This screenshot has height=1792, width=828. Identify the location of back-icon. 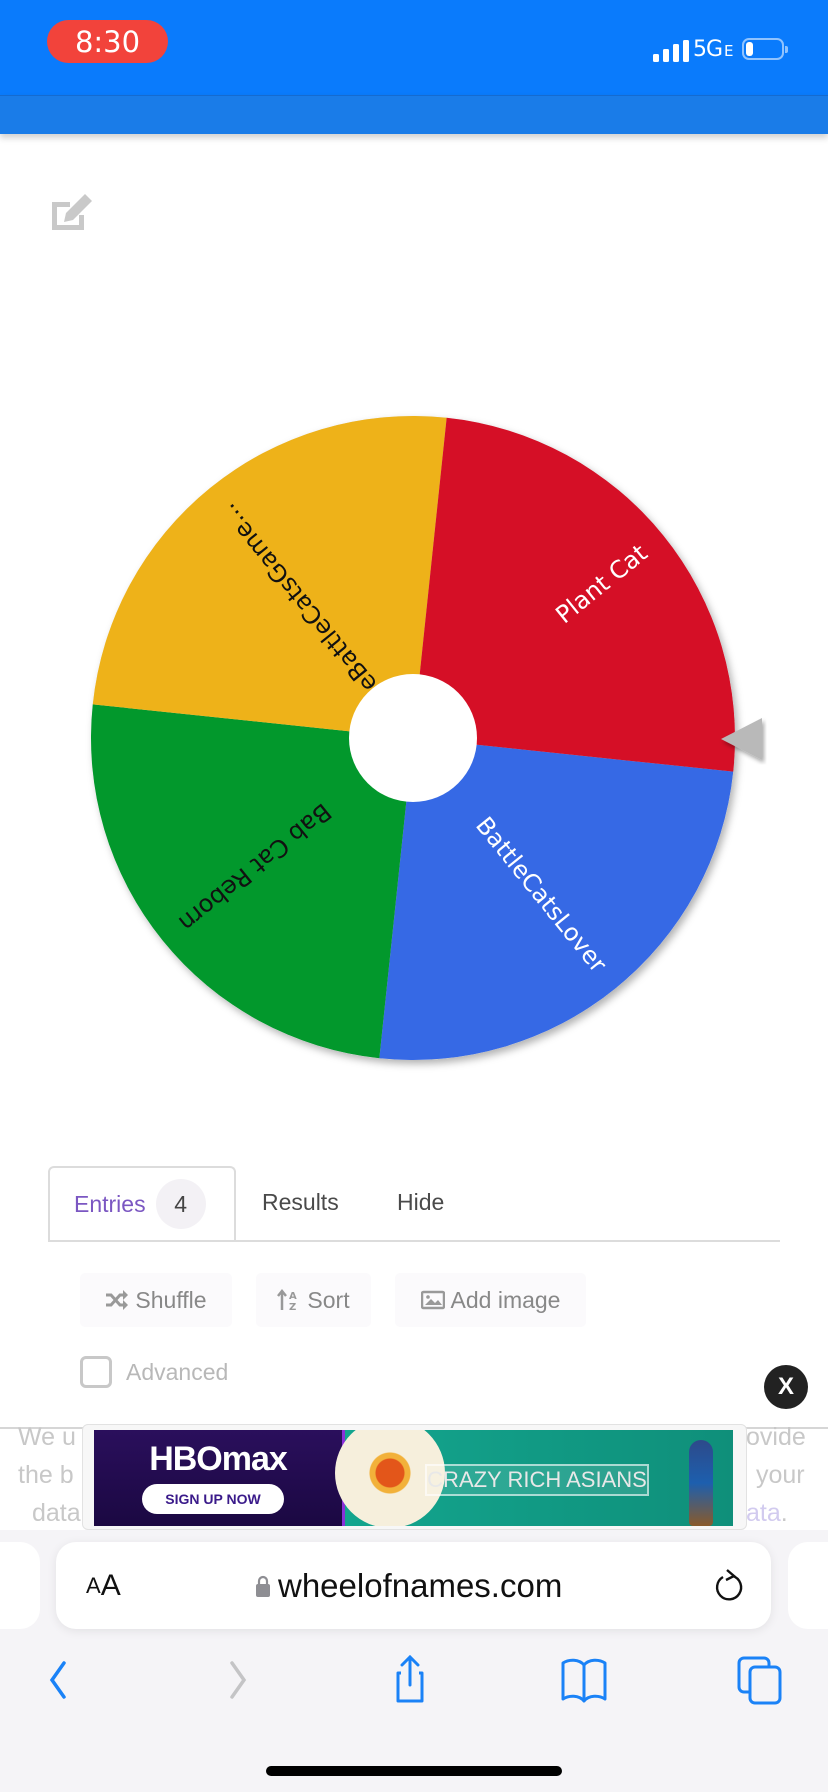
(59, 1680).